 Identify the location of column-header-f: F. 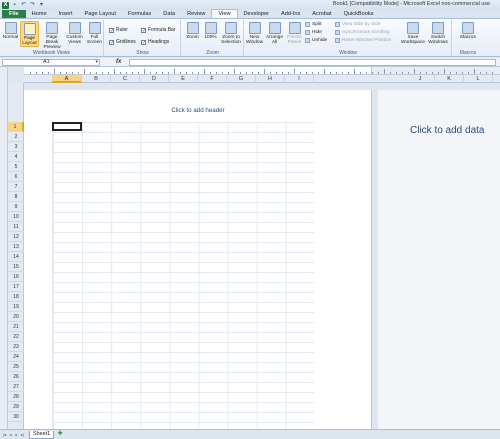
(212, 79).